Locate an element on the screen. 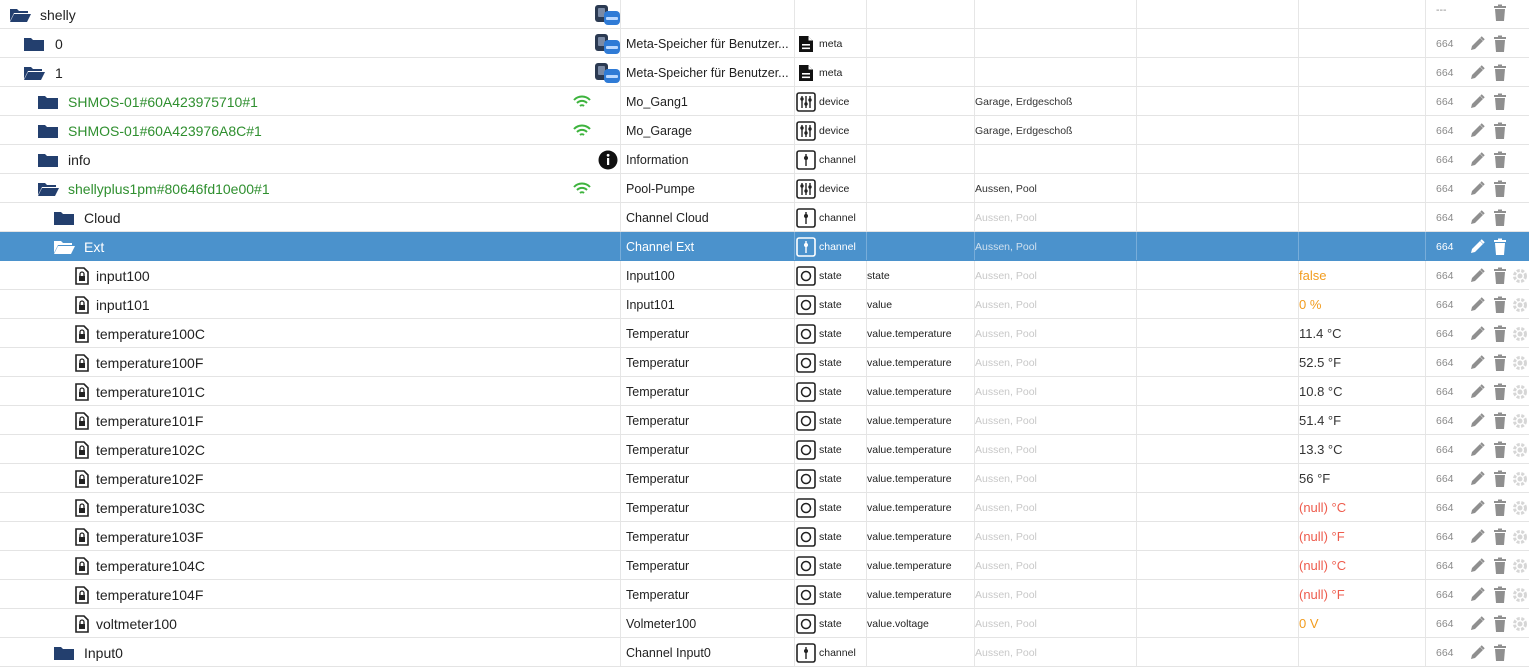  object-row: info Information channel 664 is located at coordinates (764, 159).